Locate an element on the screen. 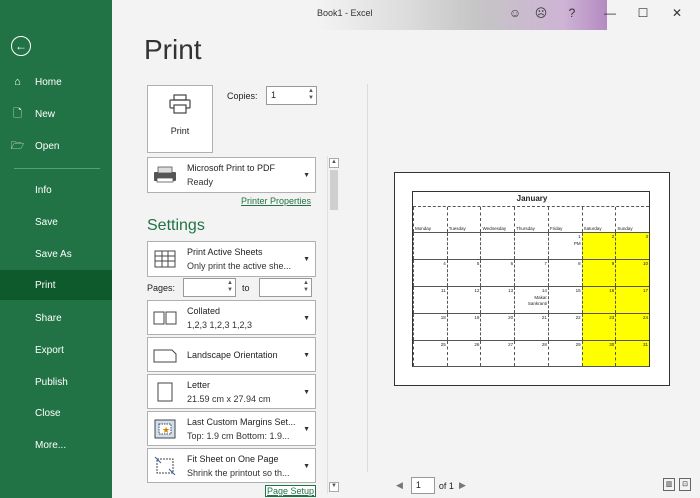 The image size is (700, 498). orientation-dropdown: Landscape Orientation ▼ is located at coordinates (231, 354).